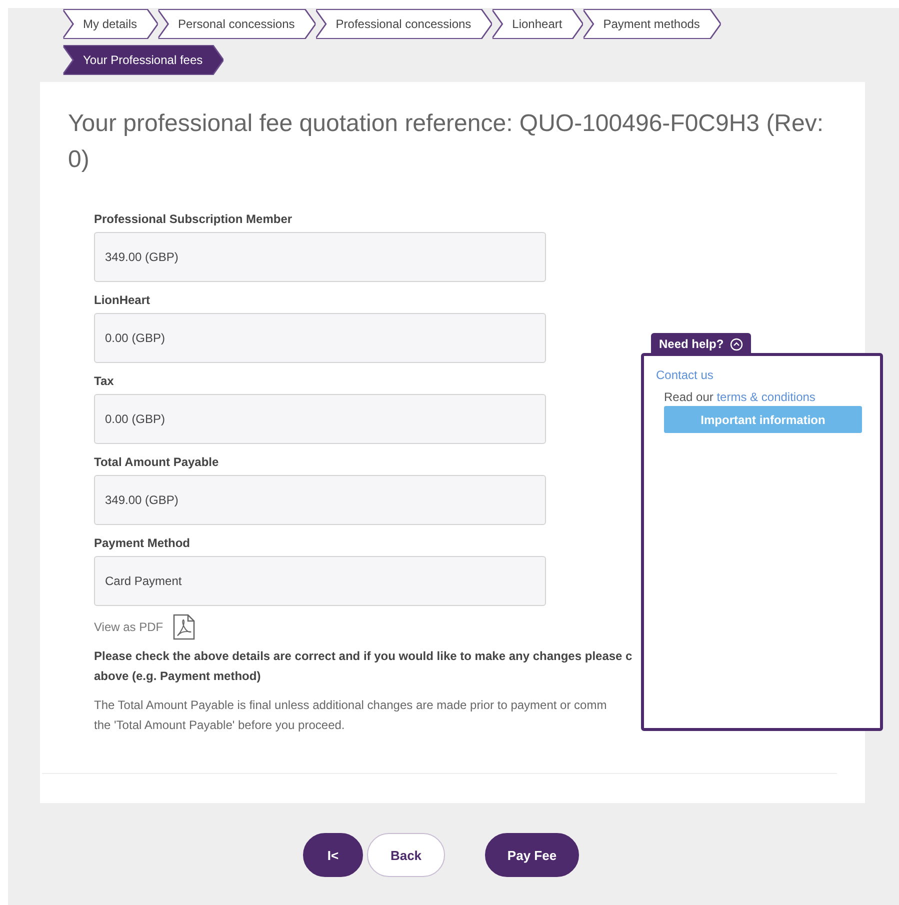 The height and width of the screenshot is (905, 899). Describe the element at coordinates (532, 855) in the screenshot. I see `pay-fee-button: Pay Fee` at that location.